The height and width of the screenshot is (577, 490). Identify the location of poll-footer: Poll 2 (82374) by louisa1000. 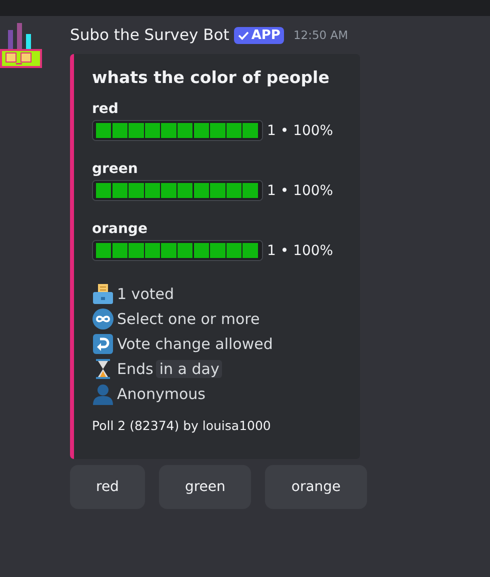
(226, 425).